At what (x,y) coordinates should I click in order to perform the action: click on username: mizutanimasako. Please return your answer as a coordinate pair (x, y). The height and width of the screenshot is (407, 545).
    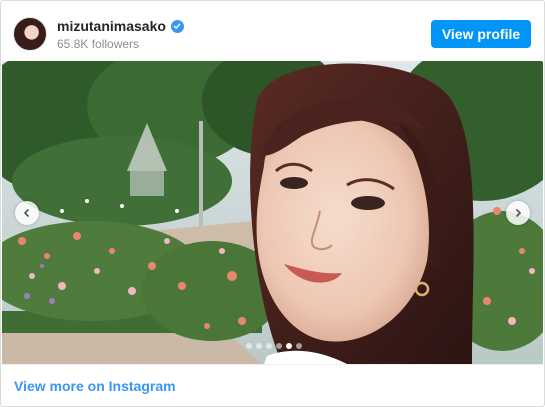
    Looking at the image, I should click on (111, 26).